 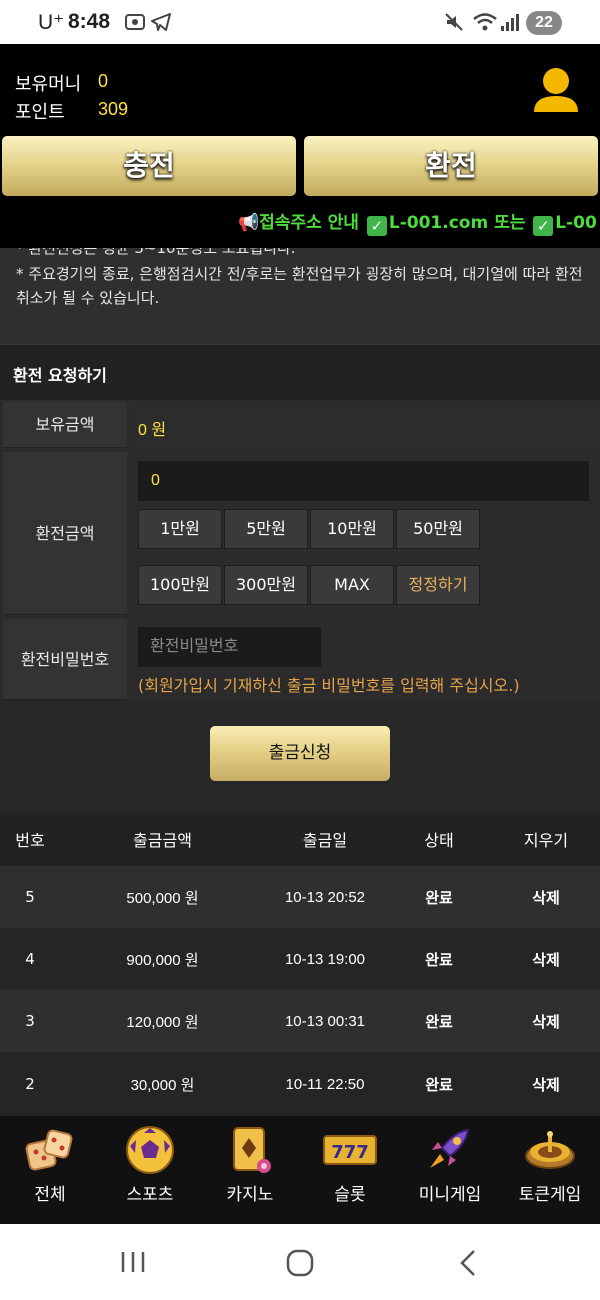 What do you see at coordinates (266, 529) in the screenshot?
I see `amount-50k-button: 5만원` at bounding box center [266, 529].